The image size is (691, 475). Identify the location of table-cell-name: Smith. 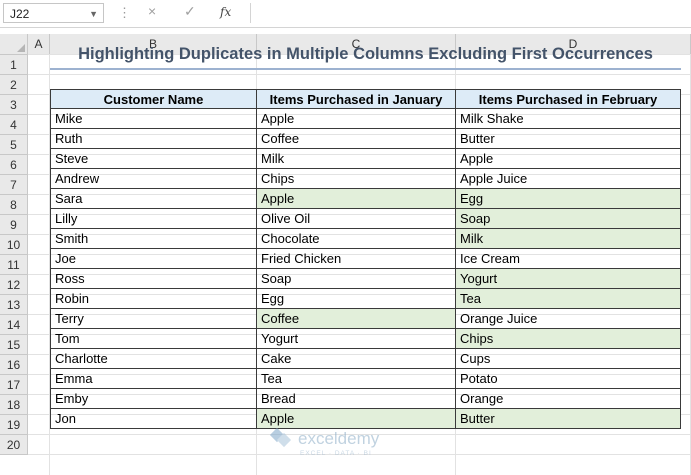
(153, 239).